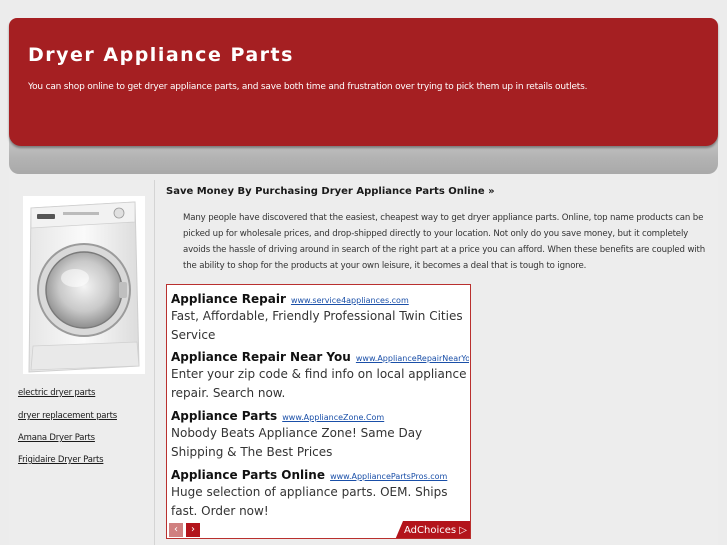  Describe the element at coordinates (248, 475) in the screenshot. I see `ad-title: Appliance Parts Online` at that location.